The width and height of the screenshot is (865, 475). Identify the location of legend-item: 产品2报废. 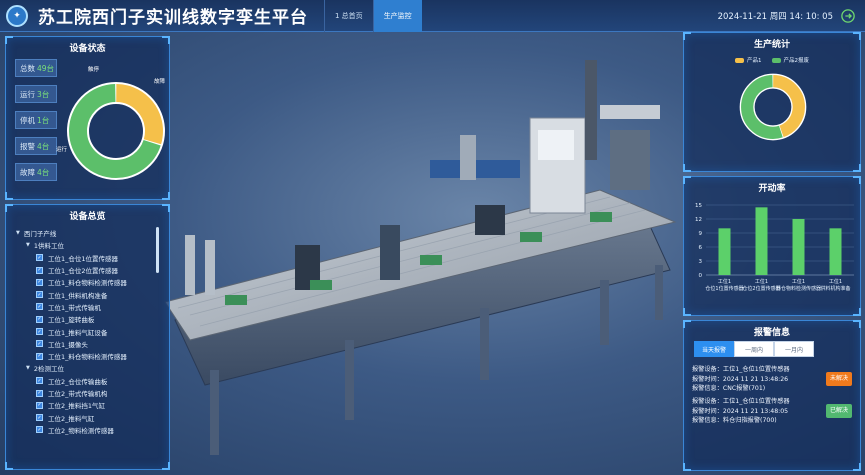
(790, 60).